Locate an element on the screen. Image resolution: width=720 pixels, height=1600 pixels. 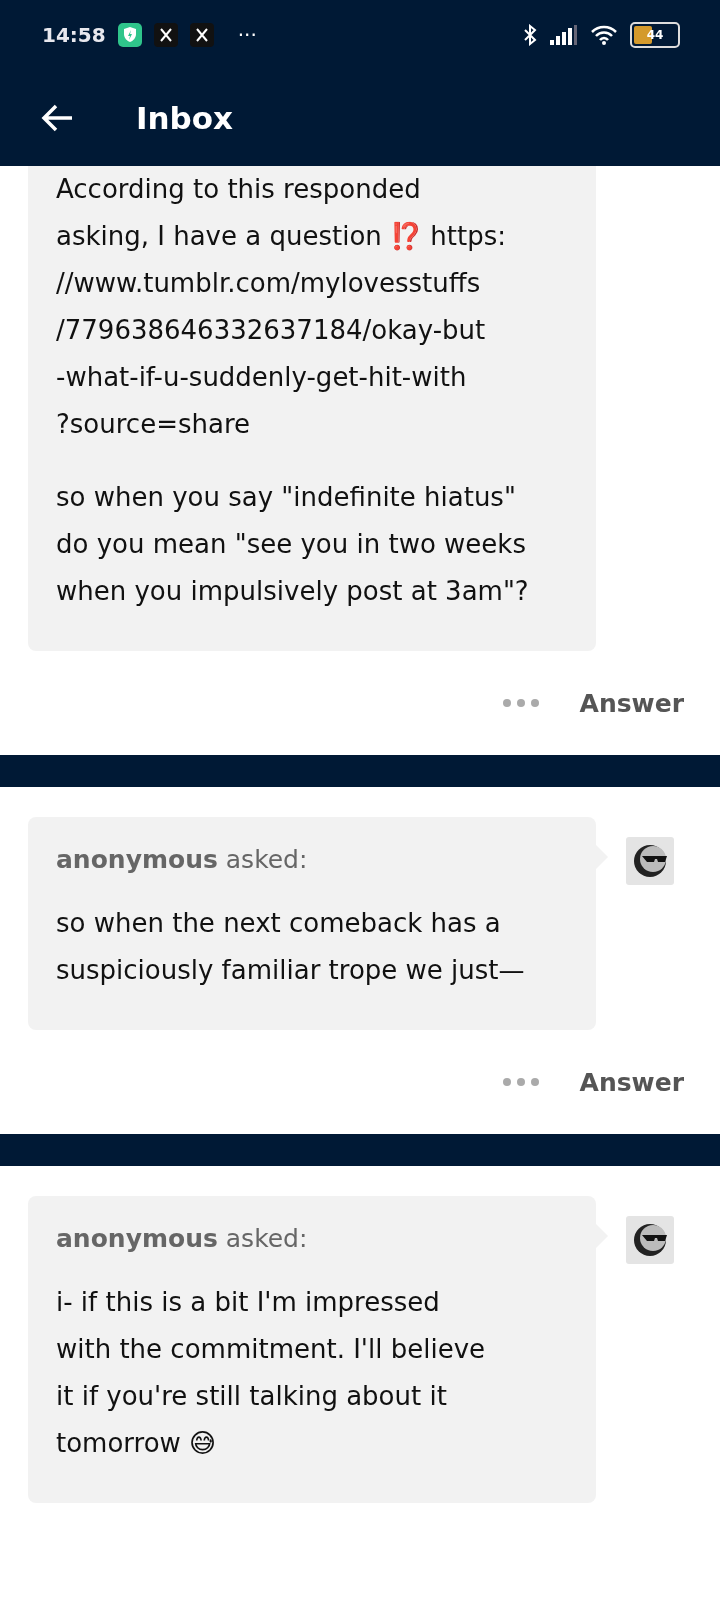
signal-icon is located at coordinates (564, 35).